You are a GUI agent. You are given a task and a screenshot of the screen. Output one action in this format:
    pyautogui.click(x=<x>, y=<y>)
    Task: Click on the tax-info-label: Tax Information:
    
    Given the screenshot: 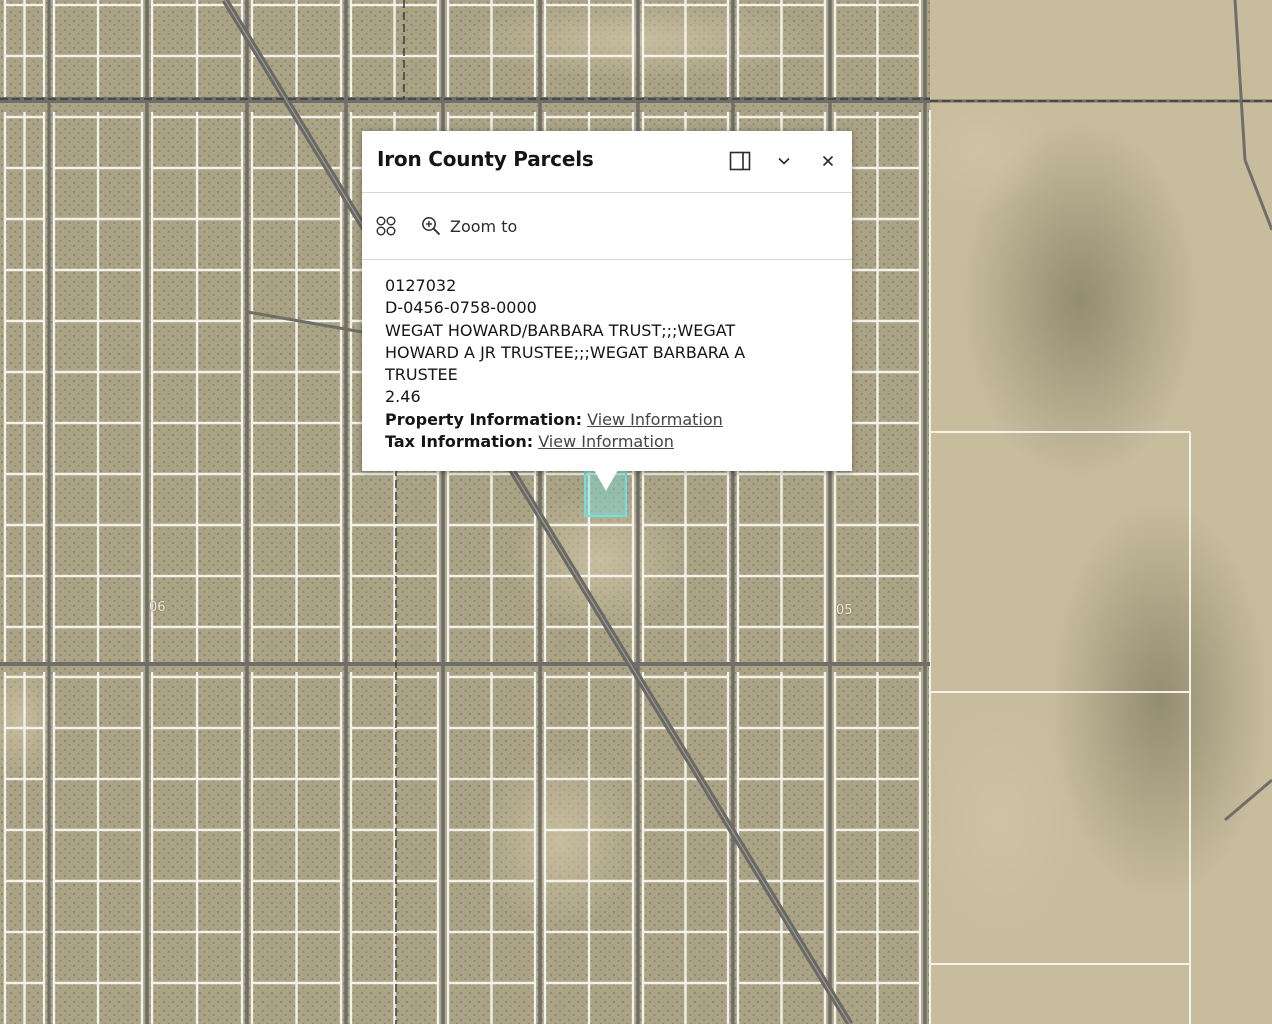 What is the action you would take?
    pyautogui.click(x=459, y=442)
    